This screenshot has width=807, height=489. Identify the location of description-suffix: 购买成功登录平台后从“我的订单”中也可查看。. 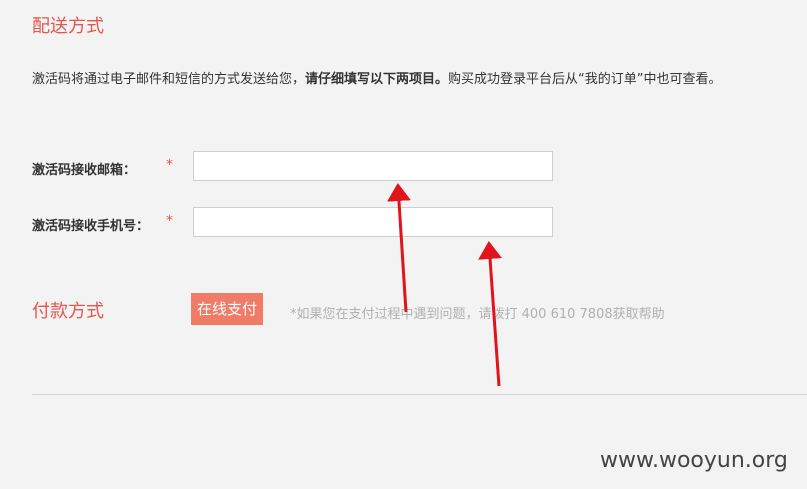
(585, 79).